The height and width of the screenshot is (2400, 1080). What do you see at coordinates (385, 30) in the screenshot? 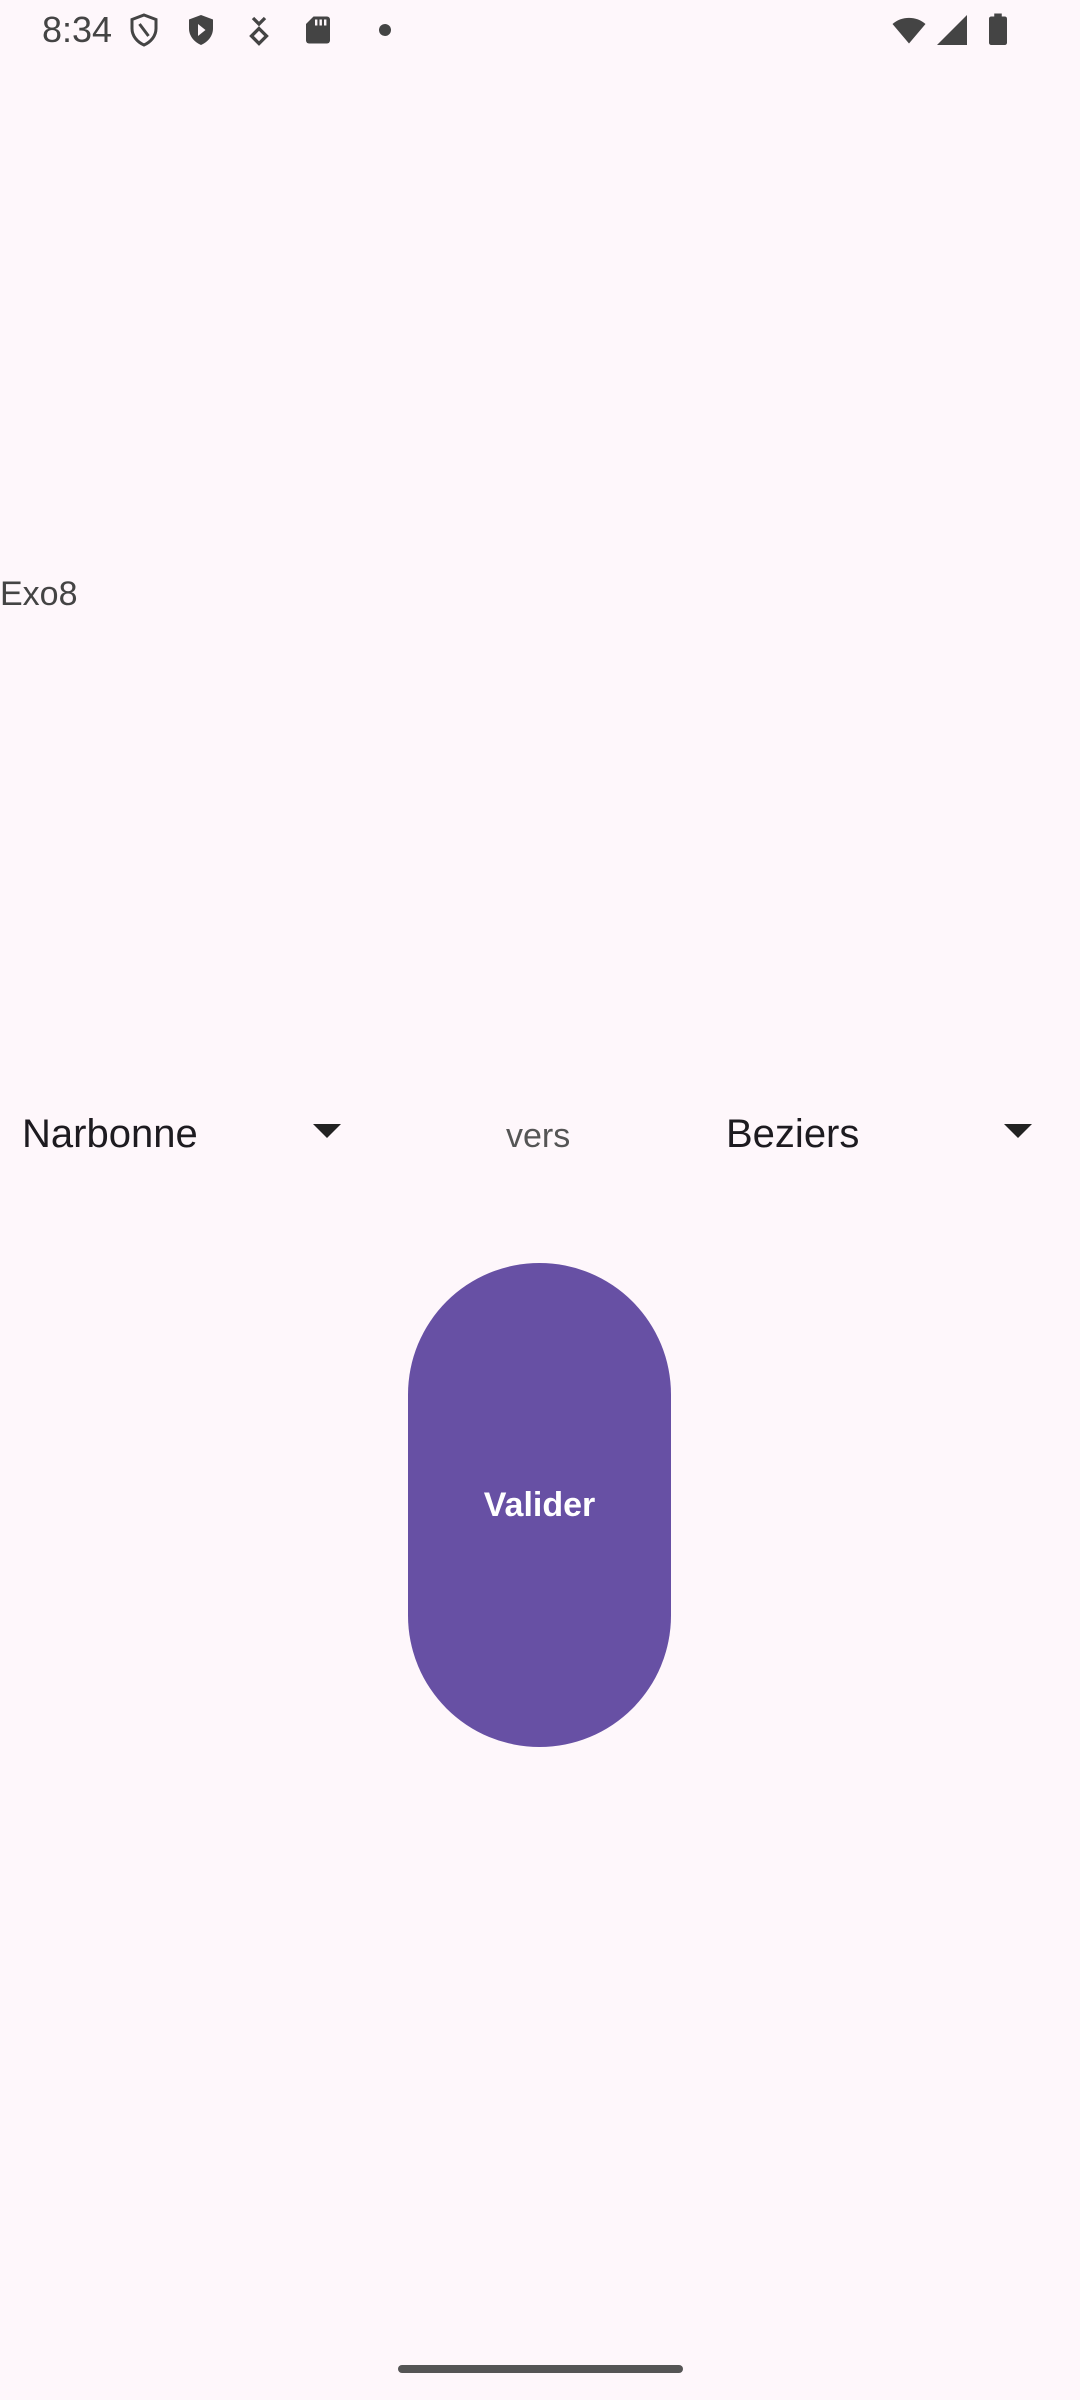
I see `dot-icon` at bounding box center [385, 30].